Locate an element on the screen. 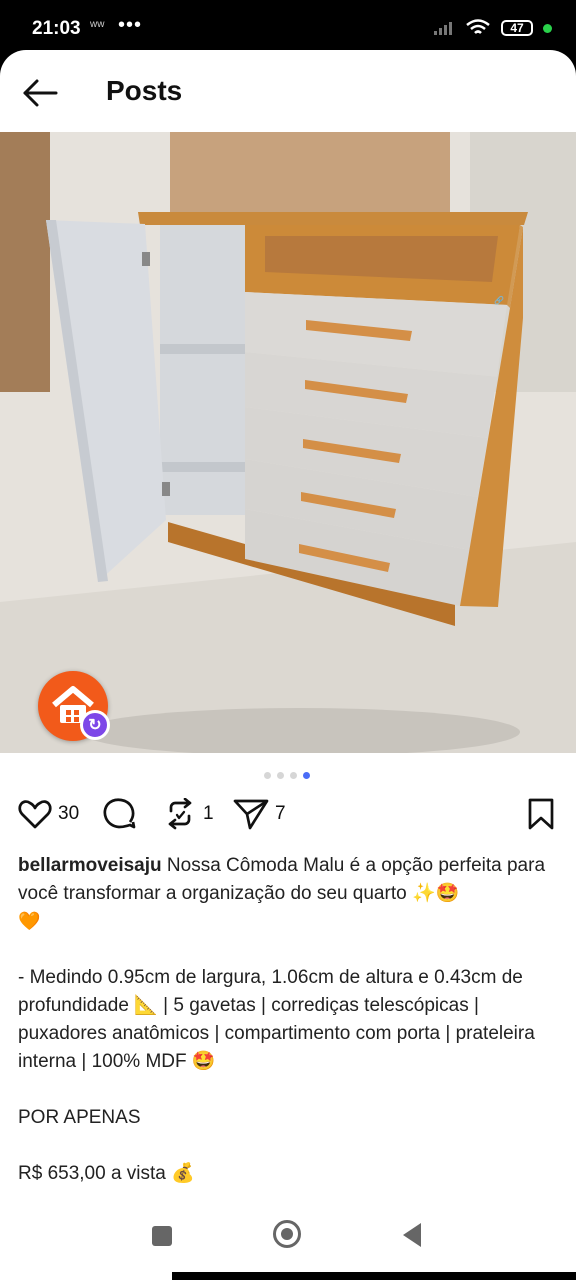 Image resolution: width=576 pixels, height=1280 pixels. privacy-indicator is located at coordinates (547, 28).